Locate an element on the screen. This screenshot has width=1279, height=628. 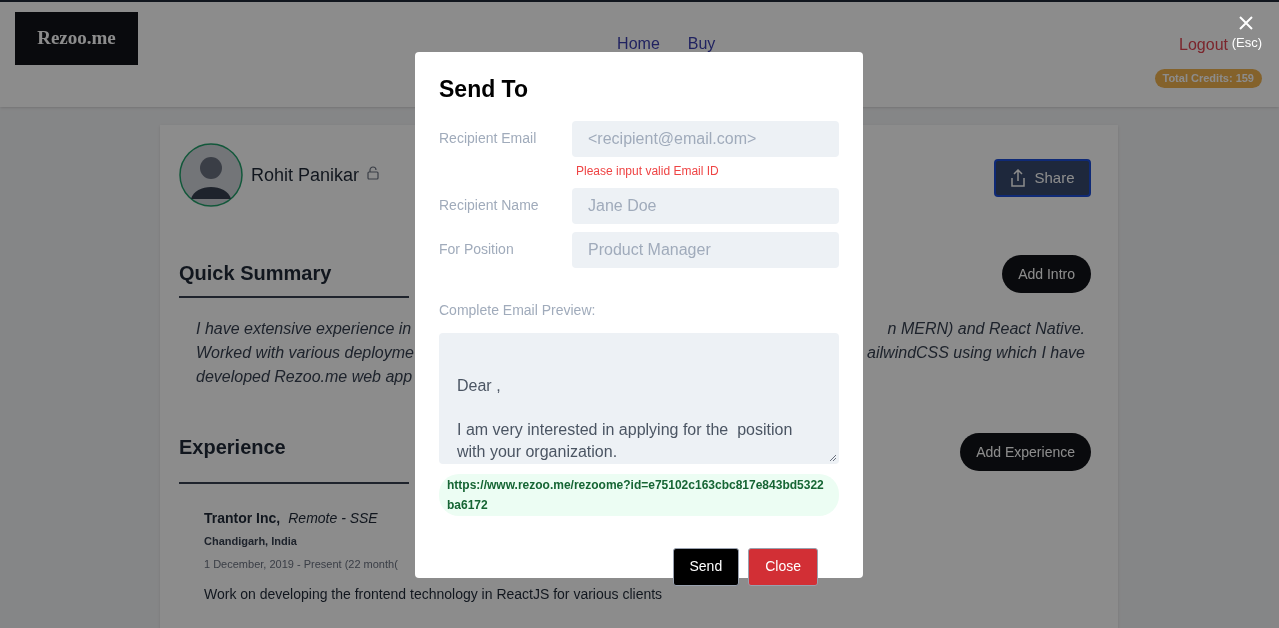
add-experience-button: Add Experience is located at coordinates (1025, 452).